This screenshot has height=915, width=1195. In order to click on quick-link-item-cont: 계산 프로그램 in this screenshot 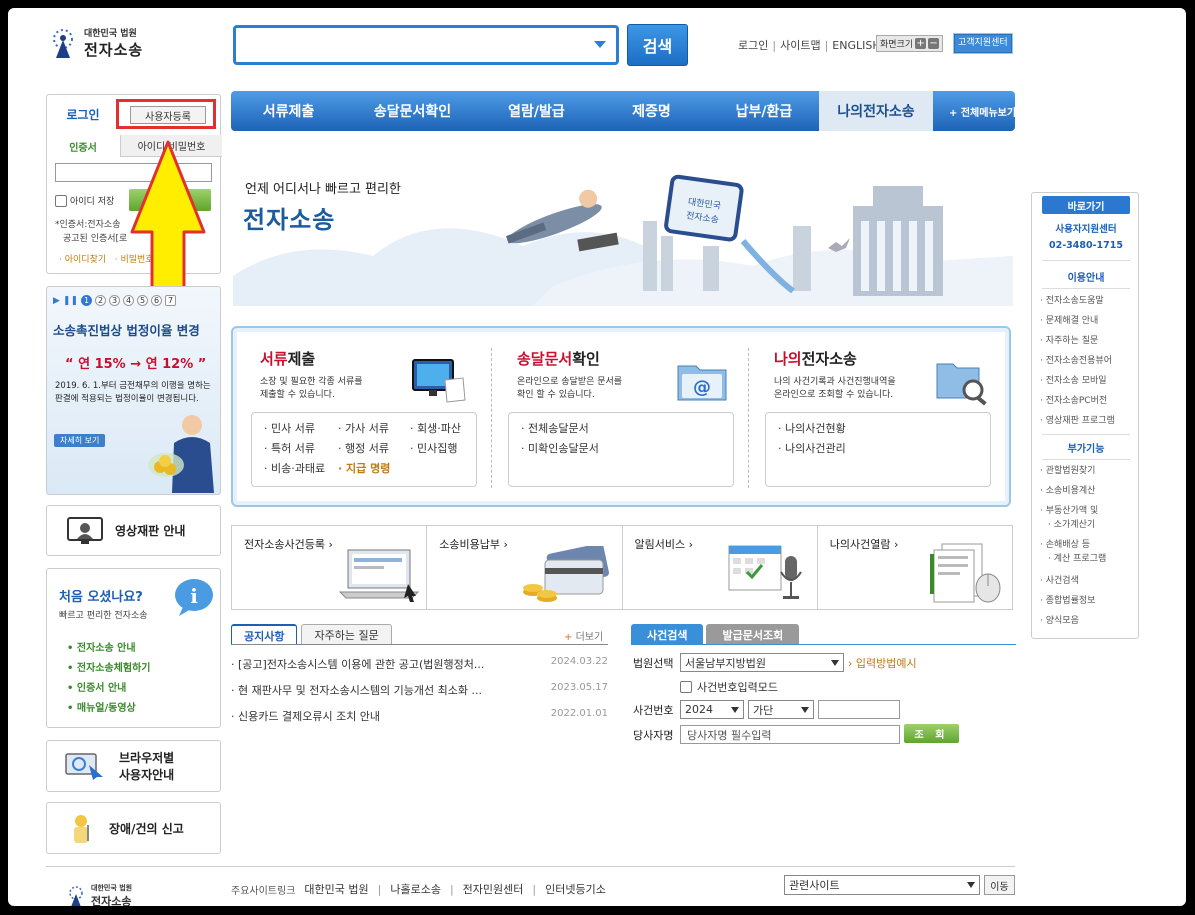, I will do `click(1088, 559)`.